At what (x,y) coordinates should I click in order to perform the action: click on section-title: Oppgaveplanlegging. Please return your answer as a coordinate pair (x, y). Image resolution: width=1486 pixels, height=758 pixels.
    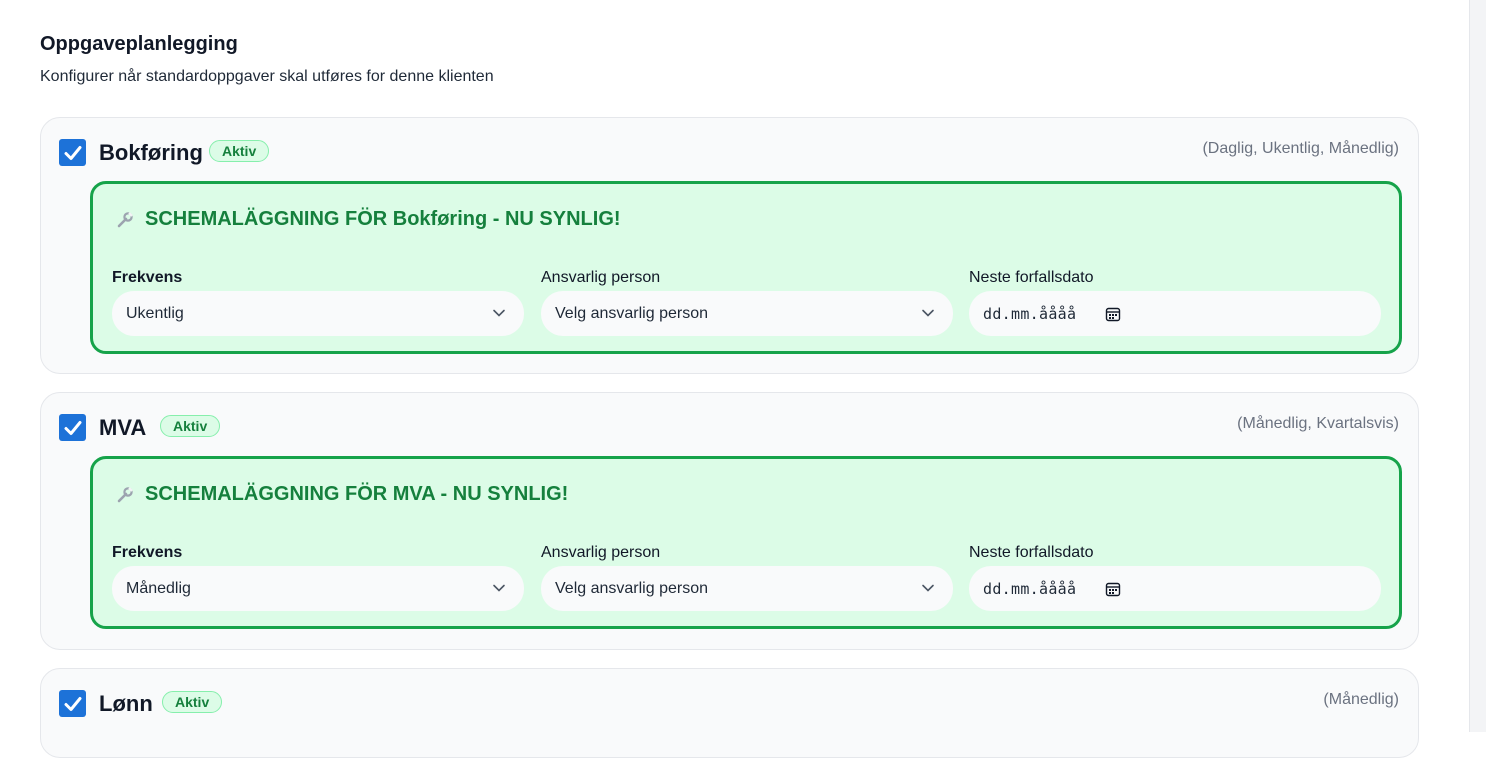
    Looking at the image, I should click on (139, 44).